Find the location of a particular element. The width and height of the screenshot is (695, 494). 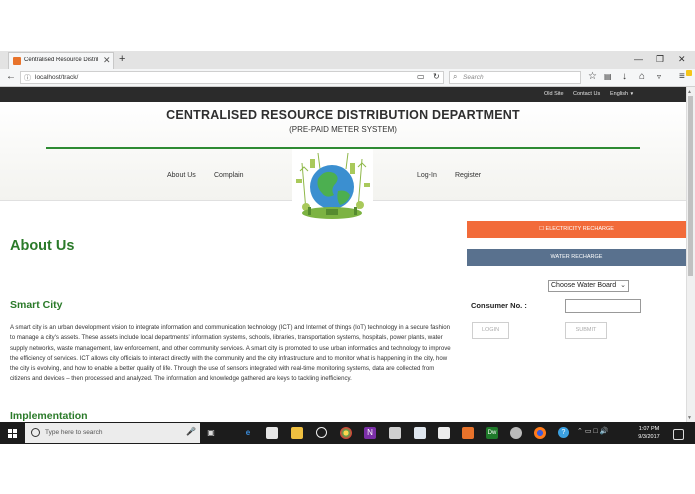

electricity-recharge-button: ☐ ELECTRICITY RECHARGE is located at coordinates (576, 229).